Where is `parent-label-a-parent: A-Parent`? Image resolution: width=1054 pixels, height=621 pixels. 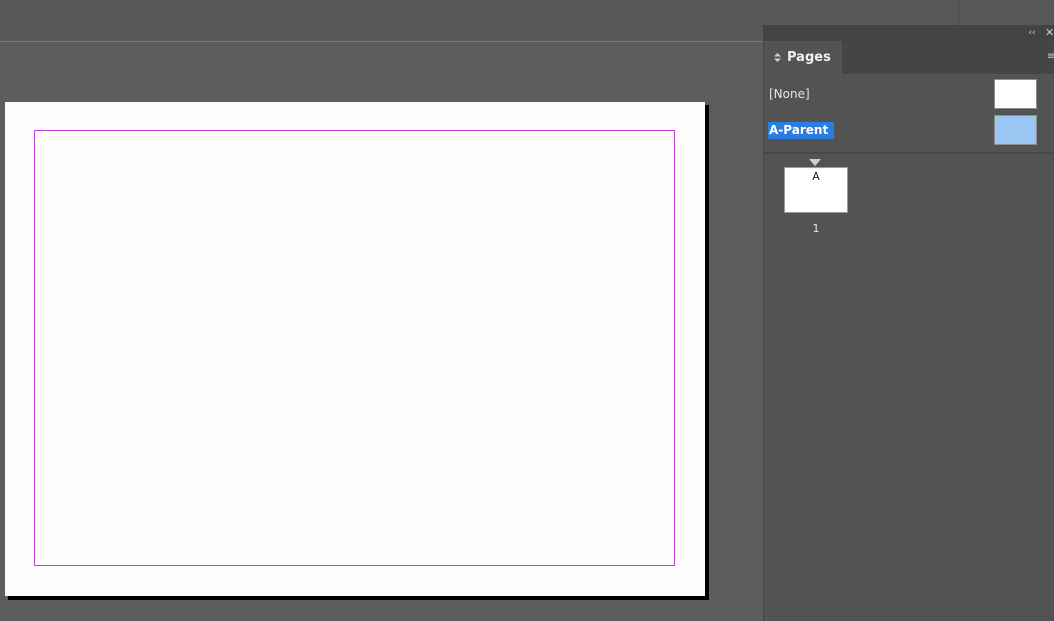
parent-label-a-parent: A-Parent is located at coordinates (801, 130).